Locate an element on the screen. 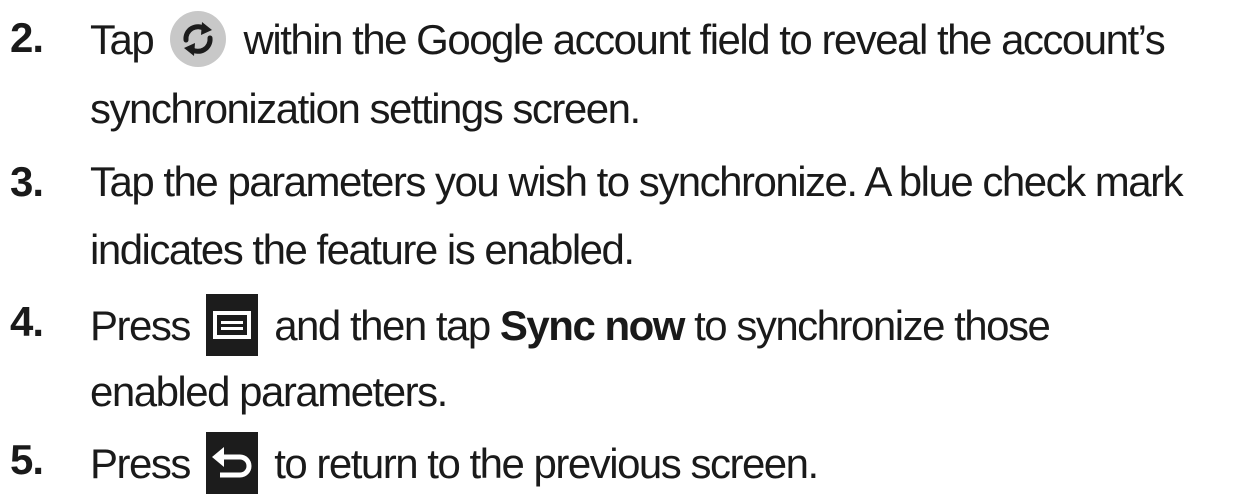 Image resolution: width=1233 pixels, height=504 pixels. step-number: 3. is located at coordinates (27, 181).